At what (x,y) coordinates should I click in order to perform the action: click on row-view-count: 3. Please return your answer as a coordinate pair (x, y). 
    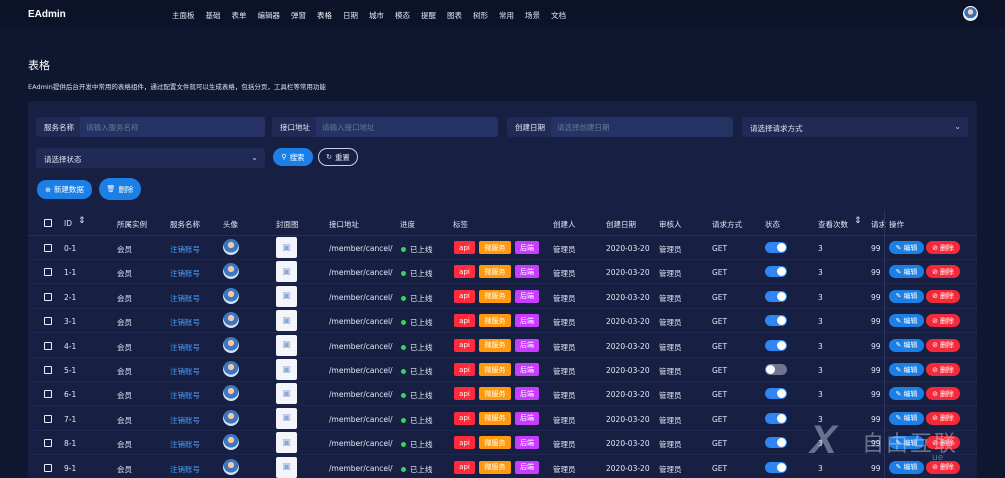
    Looking at the image, I should click on (820, 248).